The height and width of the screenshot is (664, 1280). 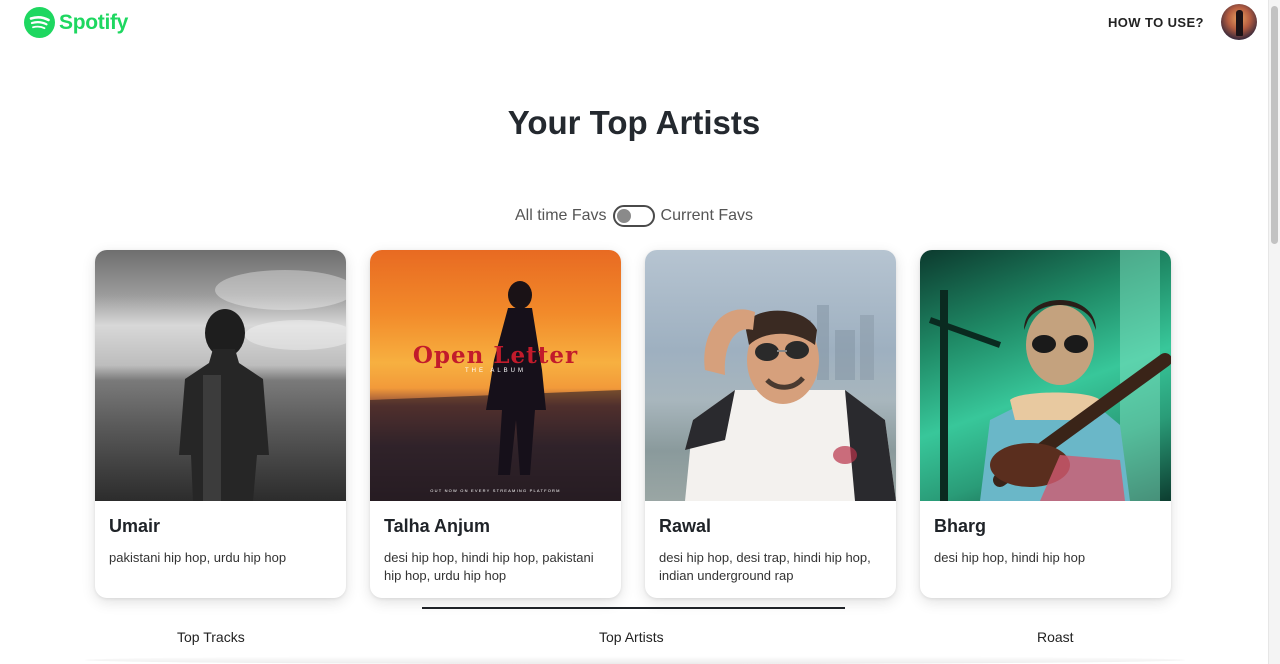 I want to click on brand-name: Spotify, so click(x=94, y=22).